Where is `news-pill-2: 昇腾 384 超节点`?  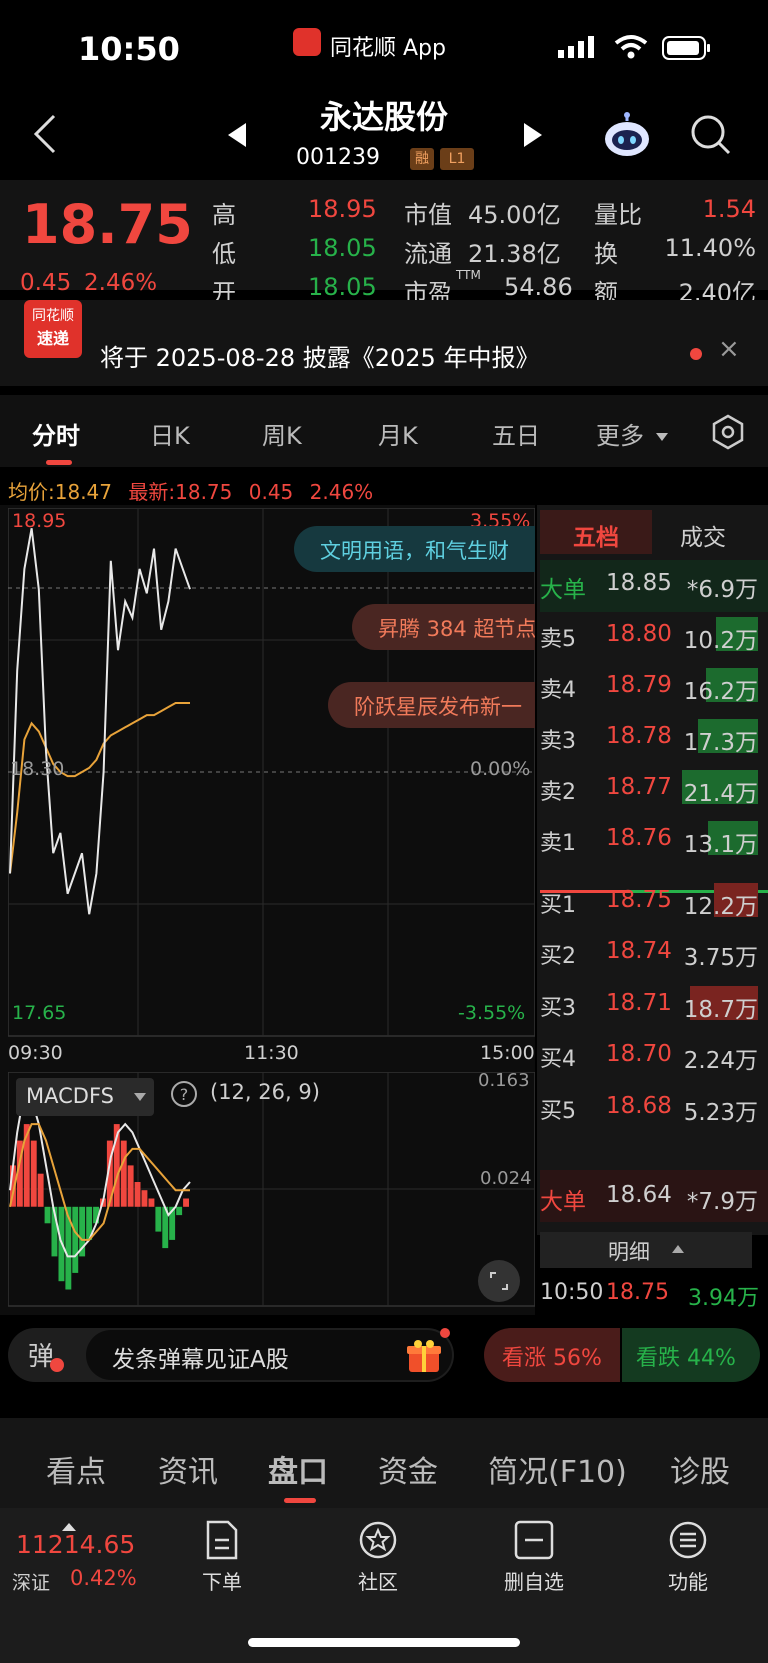 news-pill-2: 昇腾 384 超节点 is located at coordinates (443, 627).